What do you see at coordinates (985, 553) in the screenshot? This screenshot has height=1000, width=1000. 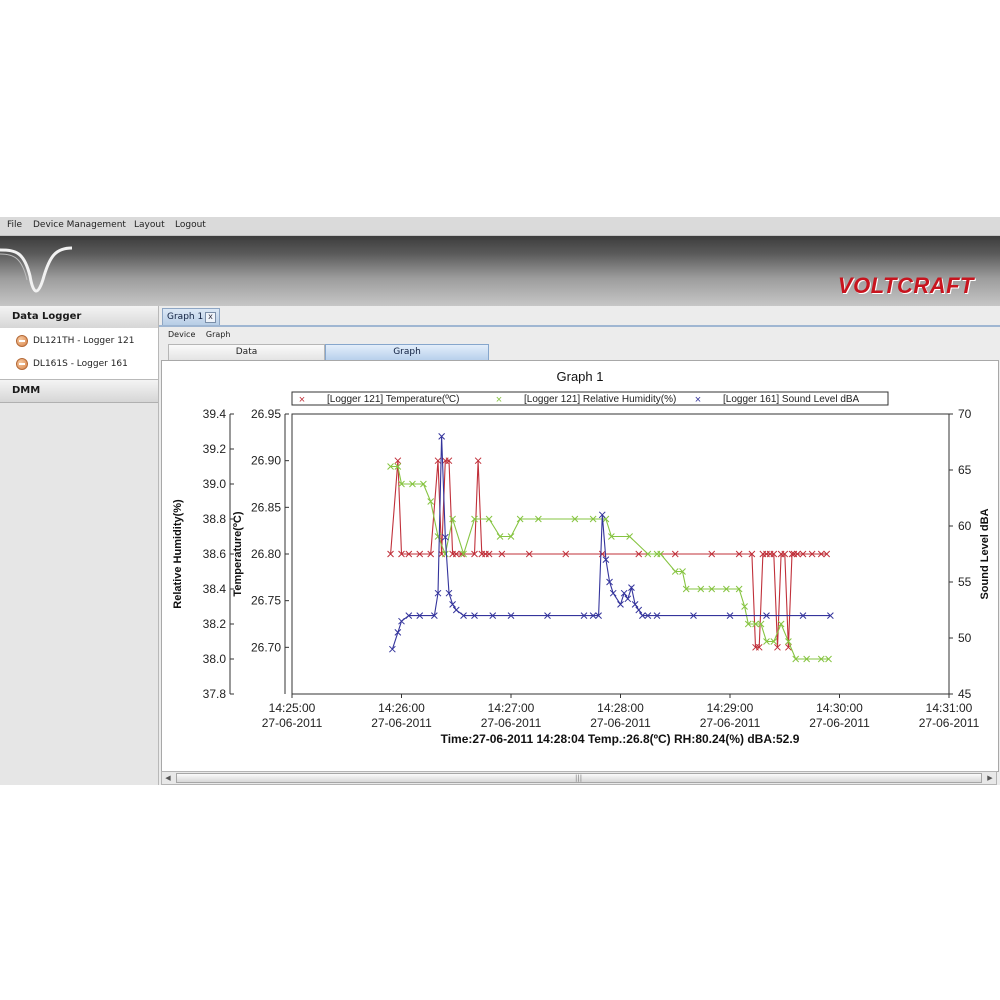 I see `y-axis-label-sound: Sound Level dBA` at bounding box center [985, 553].